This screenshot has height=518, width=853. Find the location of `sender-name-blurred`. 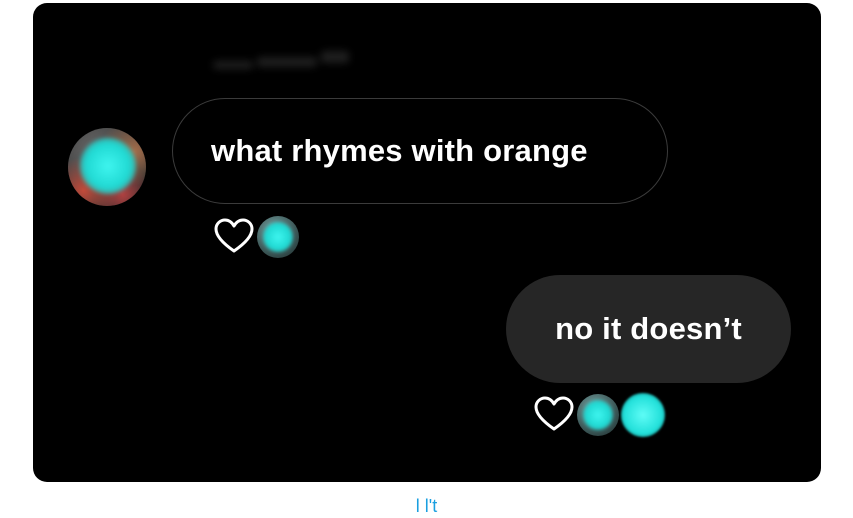

sender-name-blurred is located at coordinates (293, 60).